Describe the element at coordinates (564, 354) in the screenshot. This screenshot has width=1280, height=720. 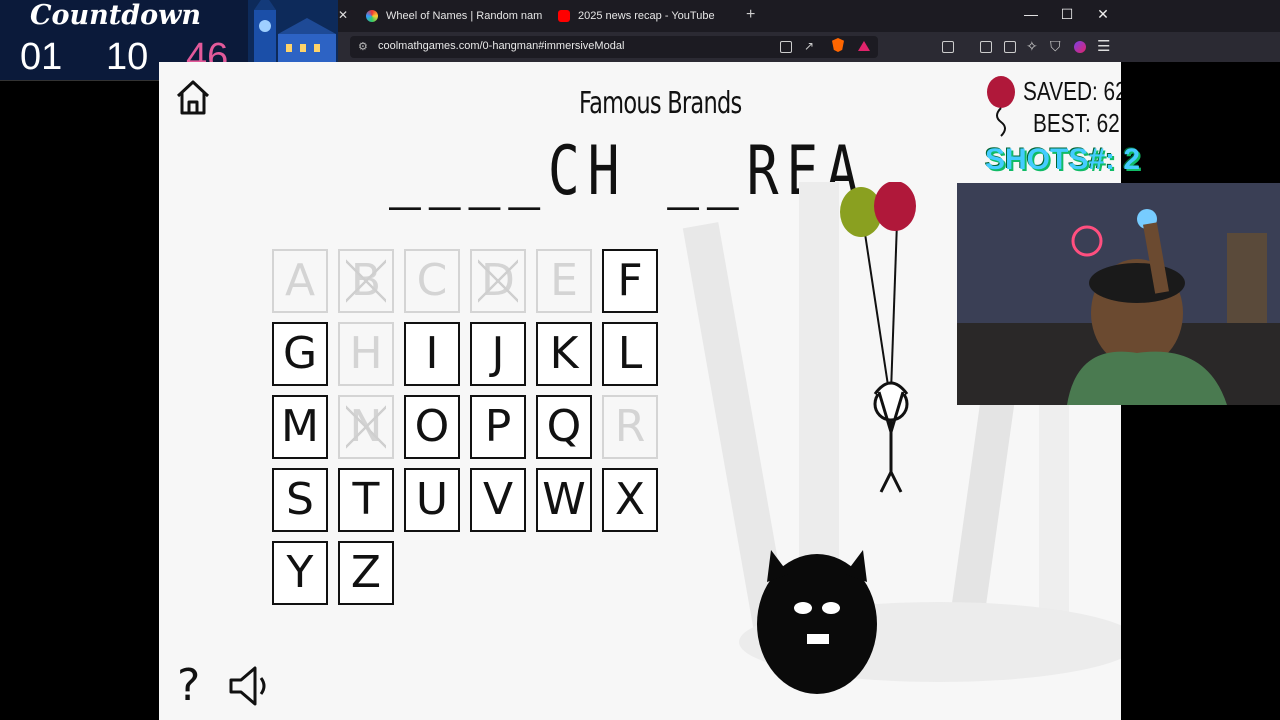
I see `key-k: K` at that location.